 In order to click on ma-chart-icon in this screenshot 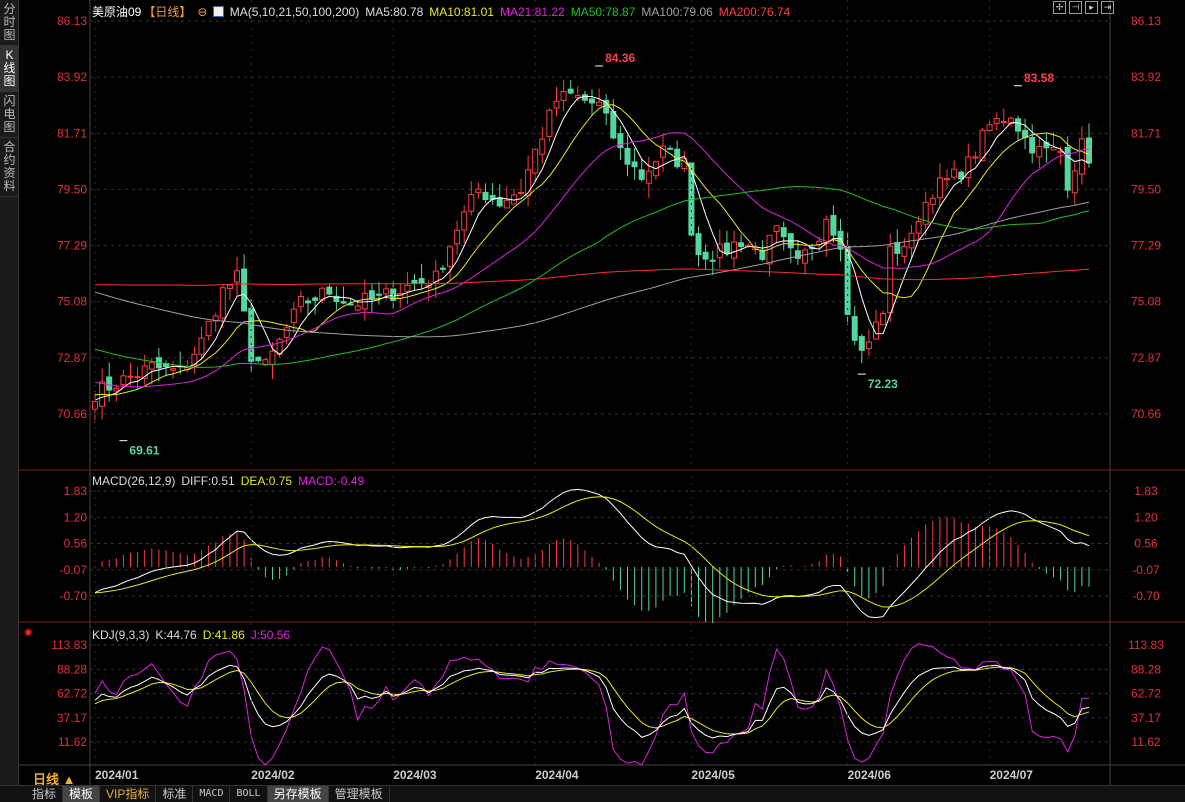, I will do `click(219, 11)`.